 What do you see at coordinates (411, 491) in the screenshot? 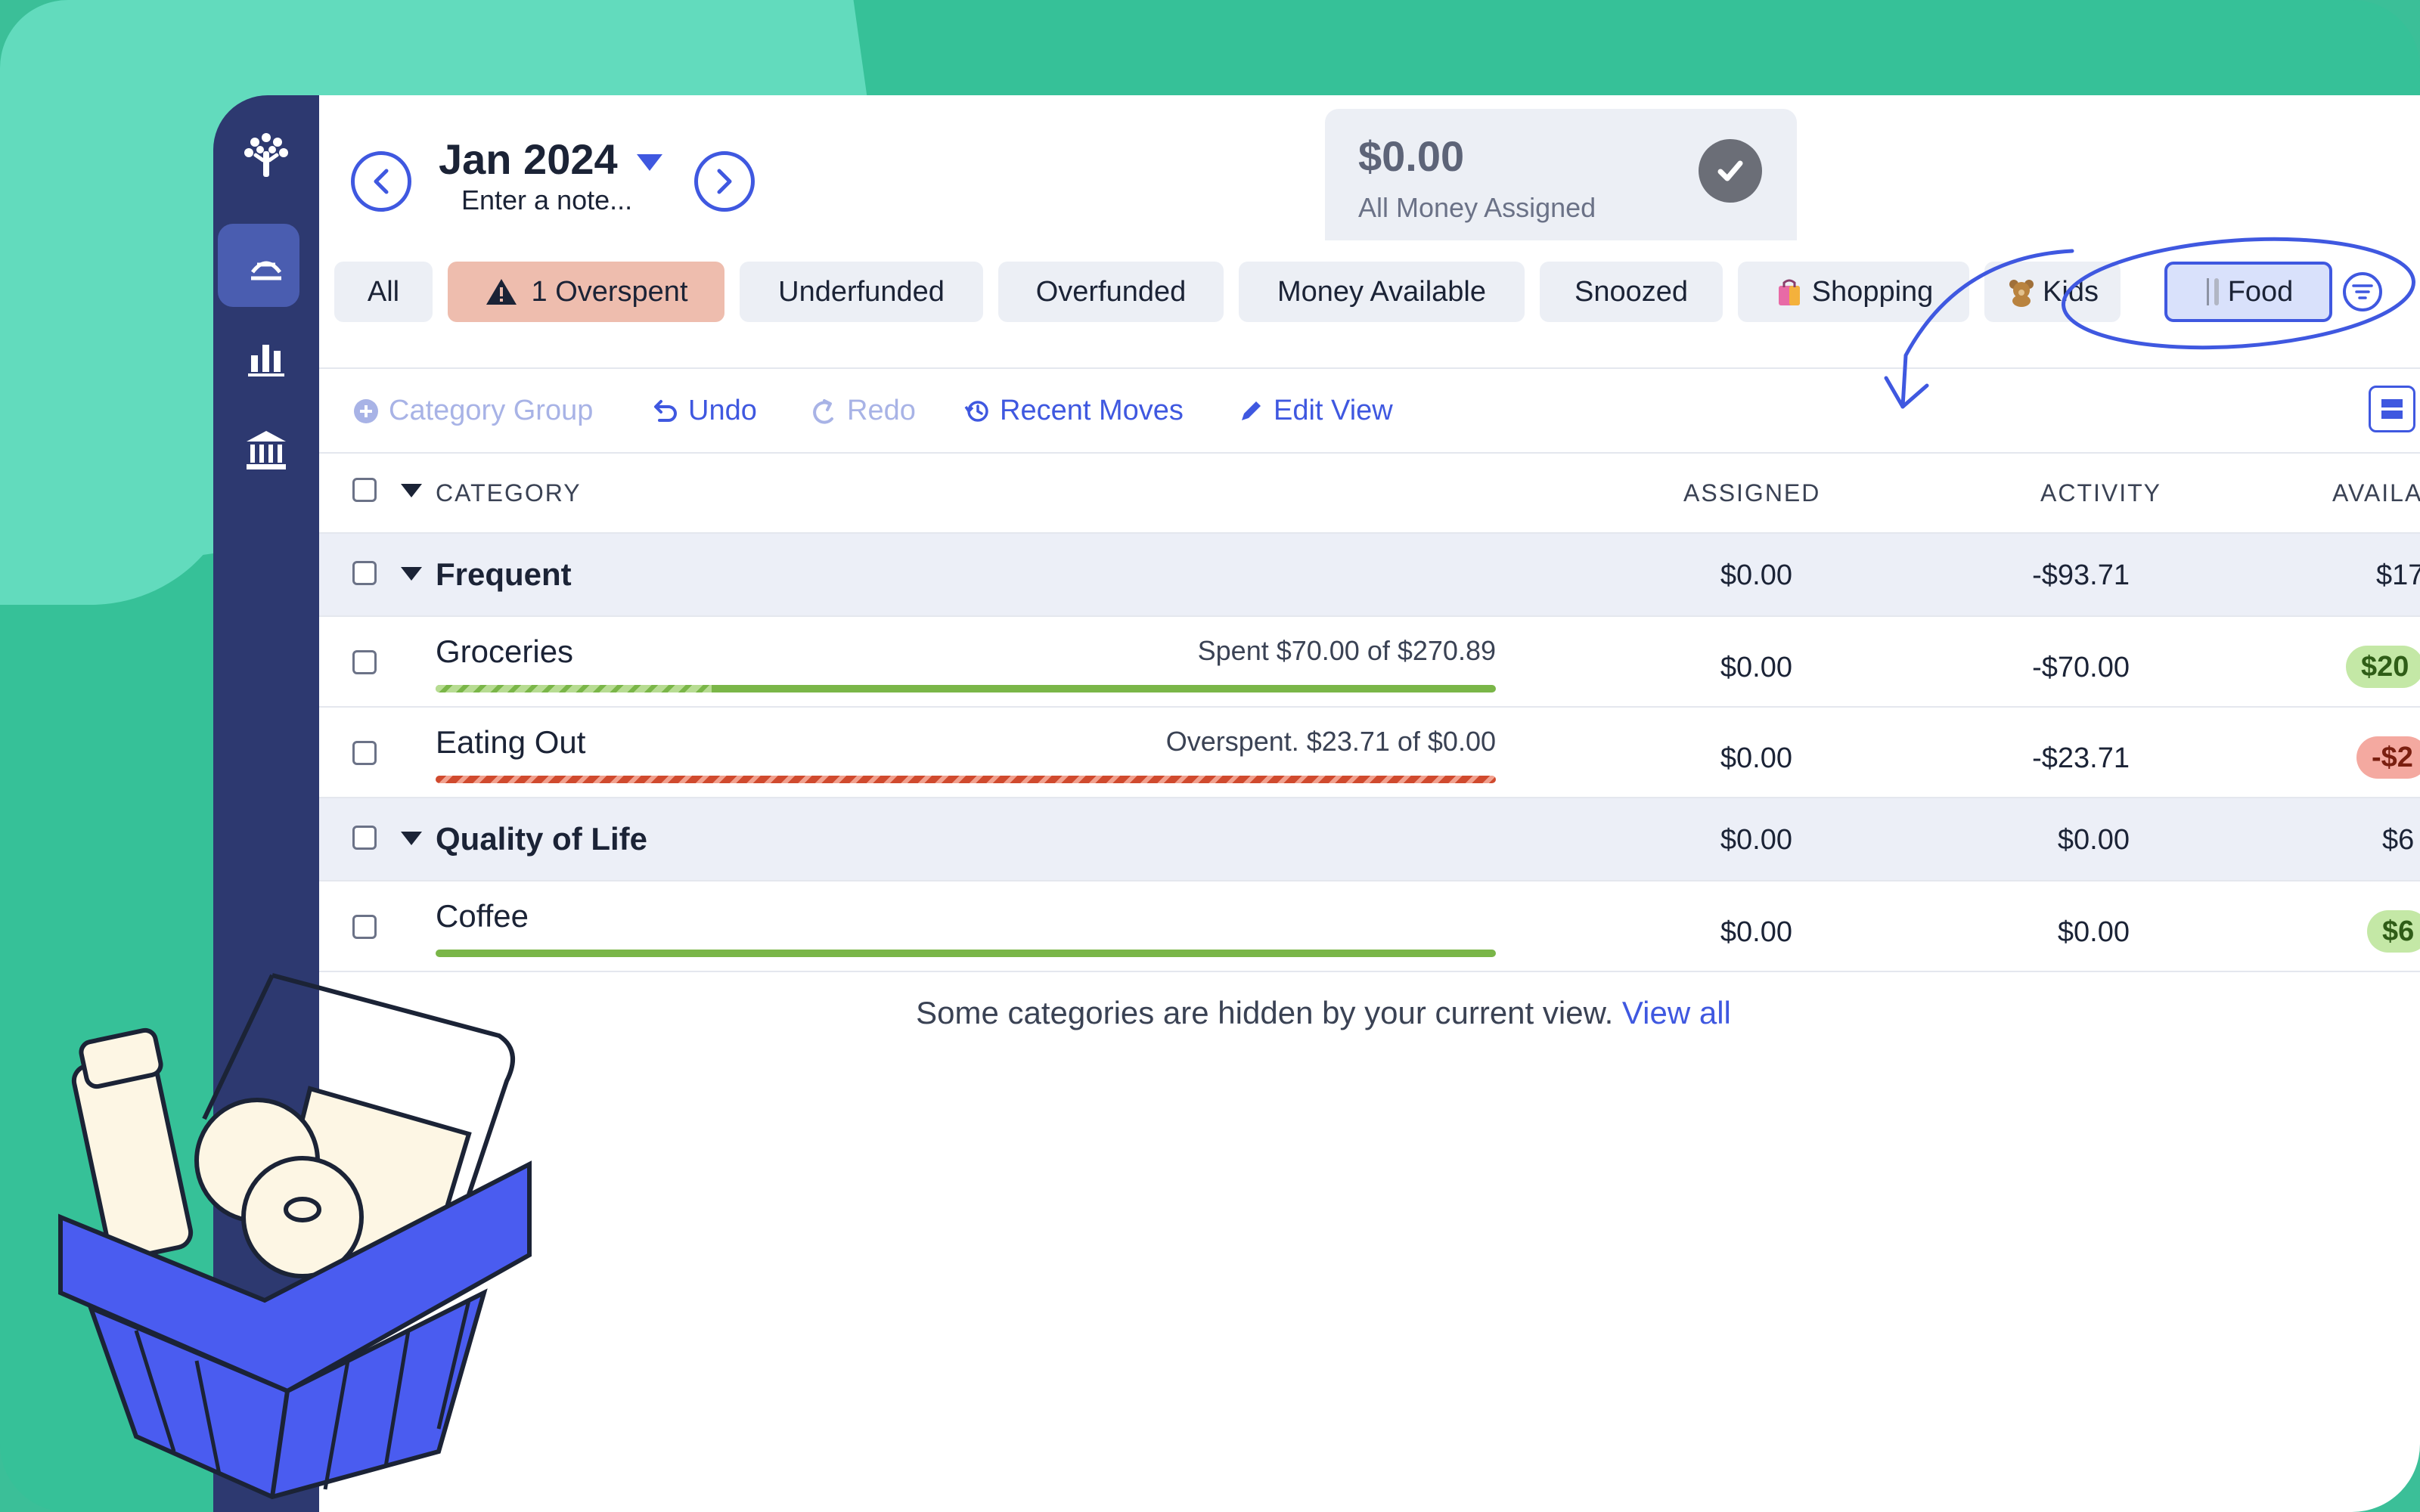
I see `collapse-all-caret-icon` at bounding box center [411, 491].